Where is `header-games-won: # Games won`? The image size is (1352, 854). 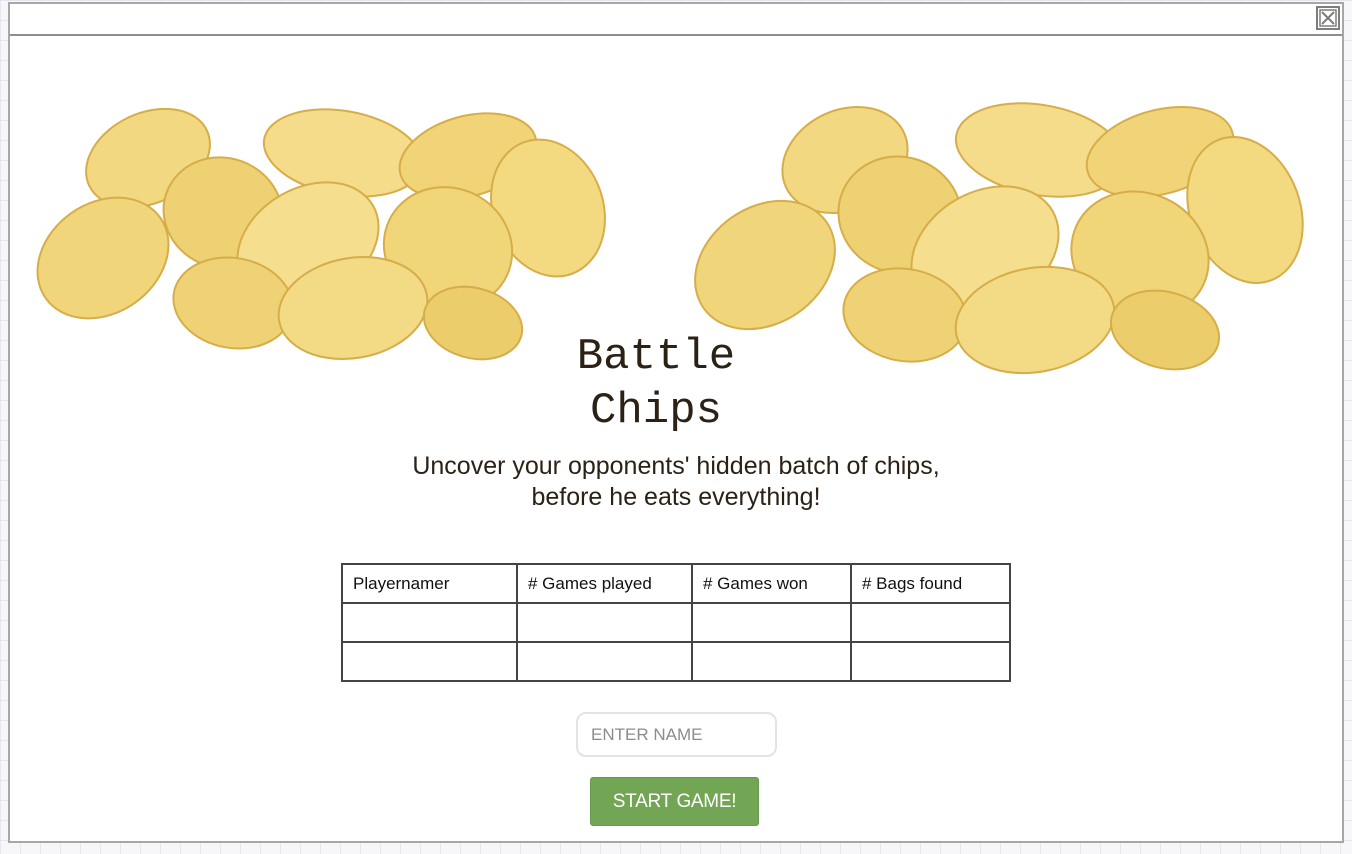
header-games-won: # Games won is located at coordinates (771, 583).